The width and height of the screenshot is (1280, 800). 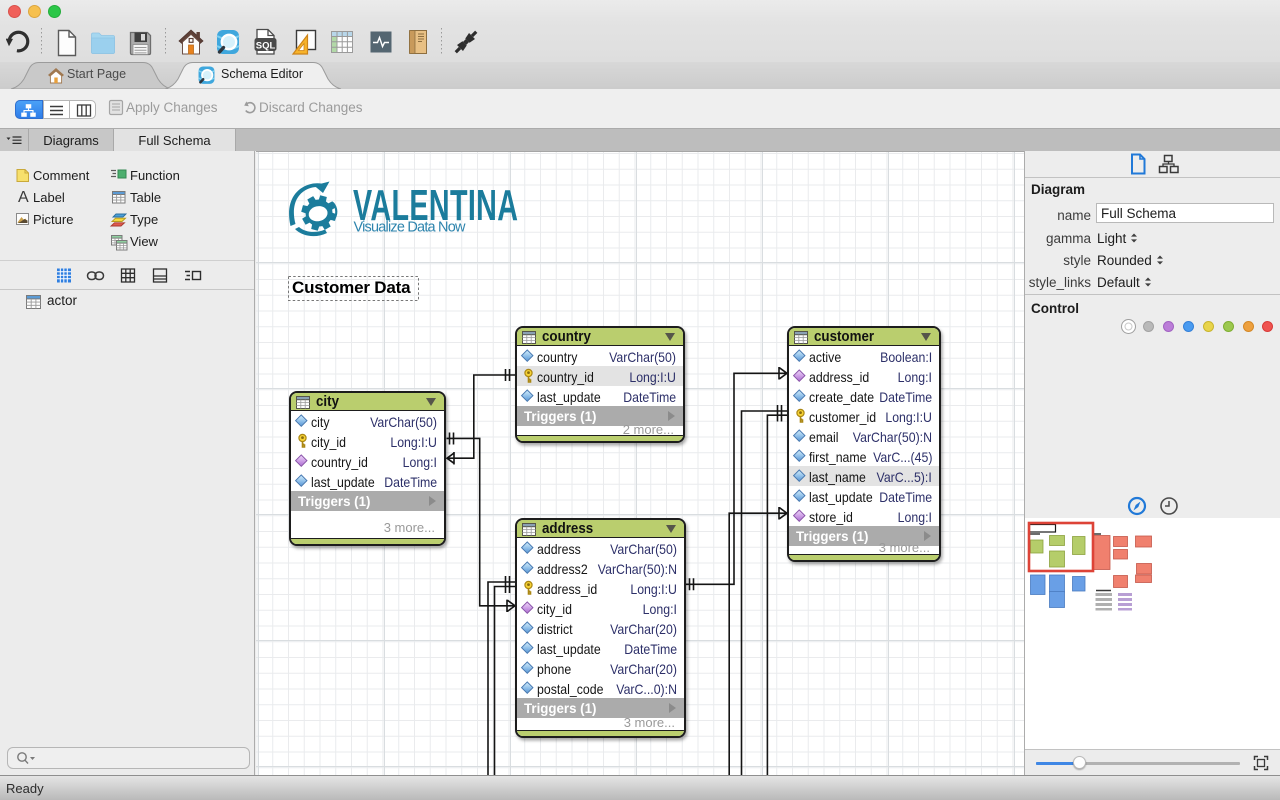 What do you see at coordinates (23, 197) in the screenshot?
I see `svg-text: A` at bounding box center [23, 197].